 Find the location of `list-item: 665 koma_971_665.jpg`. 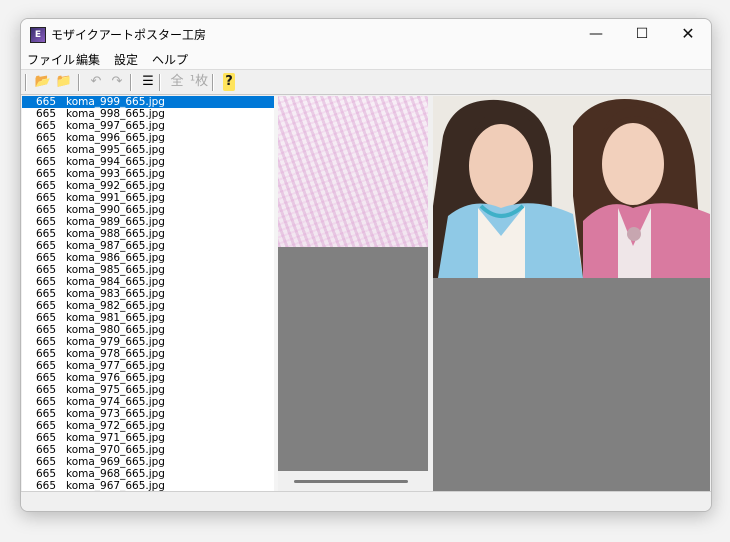

list-item: 665 koma_971_665.jpg is located at coordinates (148, 438).